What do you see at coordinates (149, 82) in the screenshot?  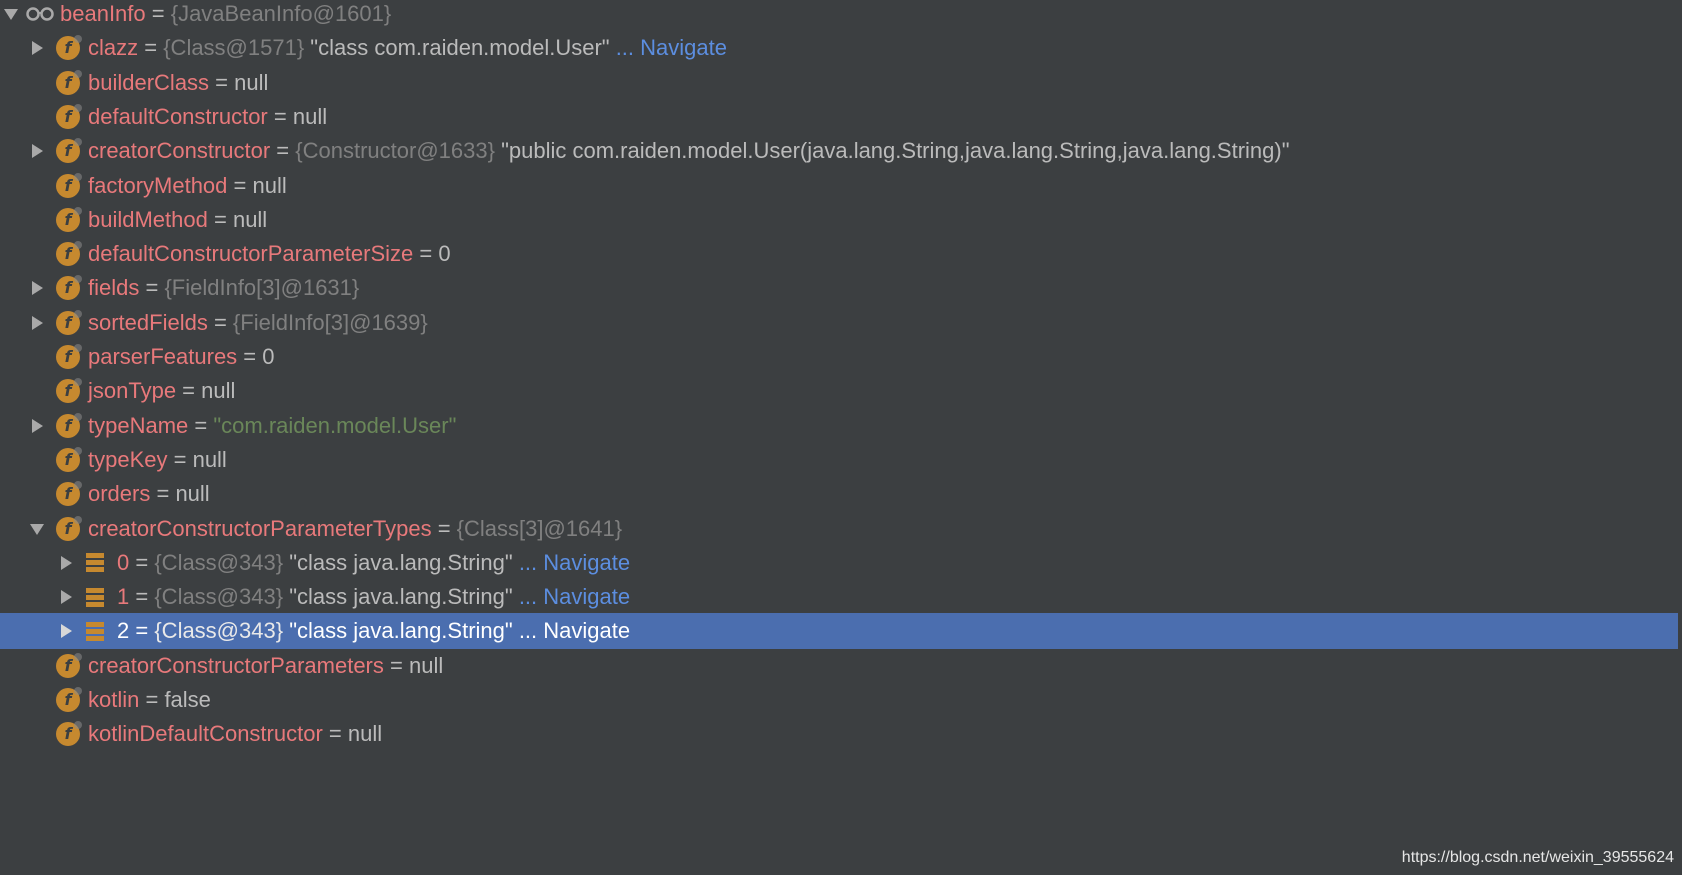 I see `variable-name: builderClass` at bounding box center [149, 82].